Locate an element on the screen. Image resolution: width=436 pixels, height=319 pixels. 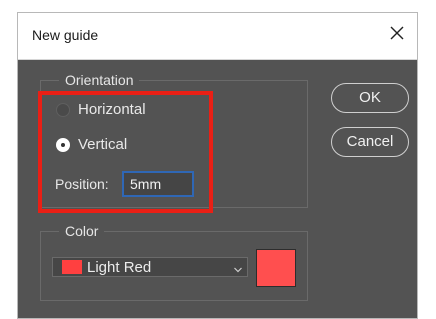
color-select-swatch is located at coordinates (72, 267).